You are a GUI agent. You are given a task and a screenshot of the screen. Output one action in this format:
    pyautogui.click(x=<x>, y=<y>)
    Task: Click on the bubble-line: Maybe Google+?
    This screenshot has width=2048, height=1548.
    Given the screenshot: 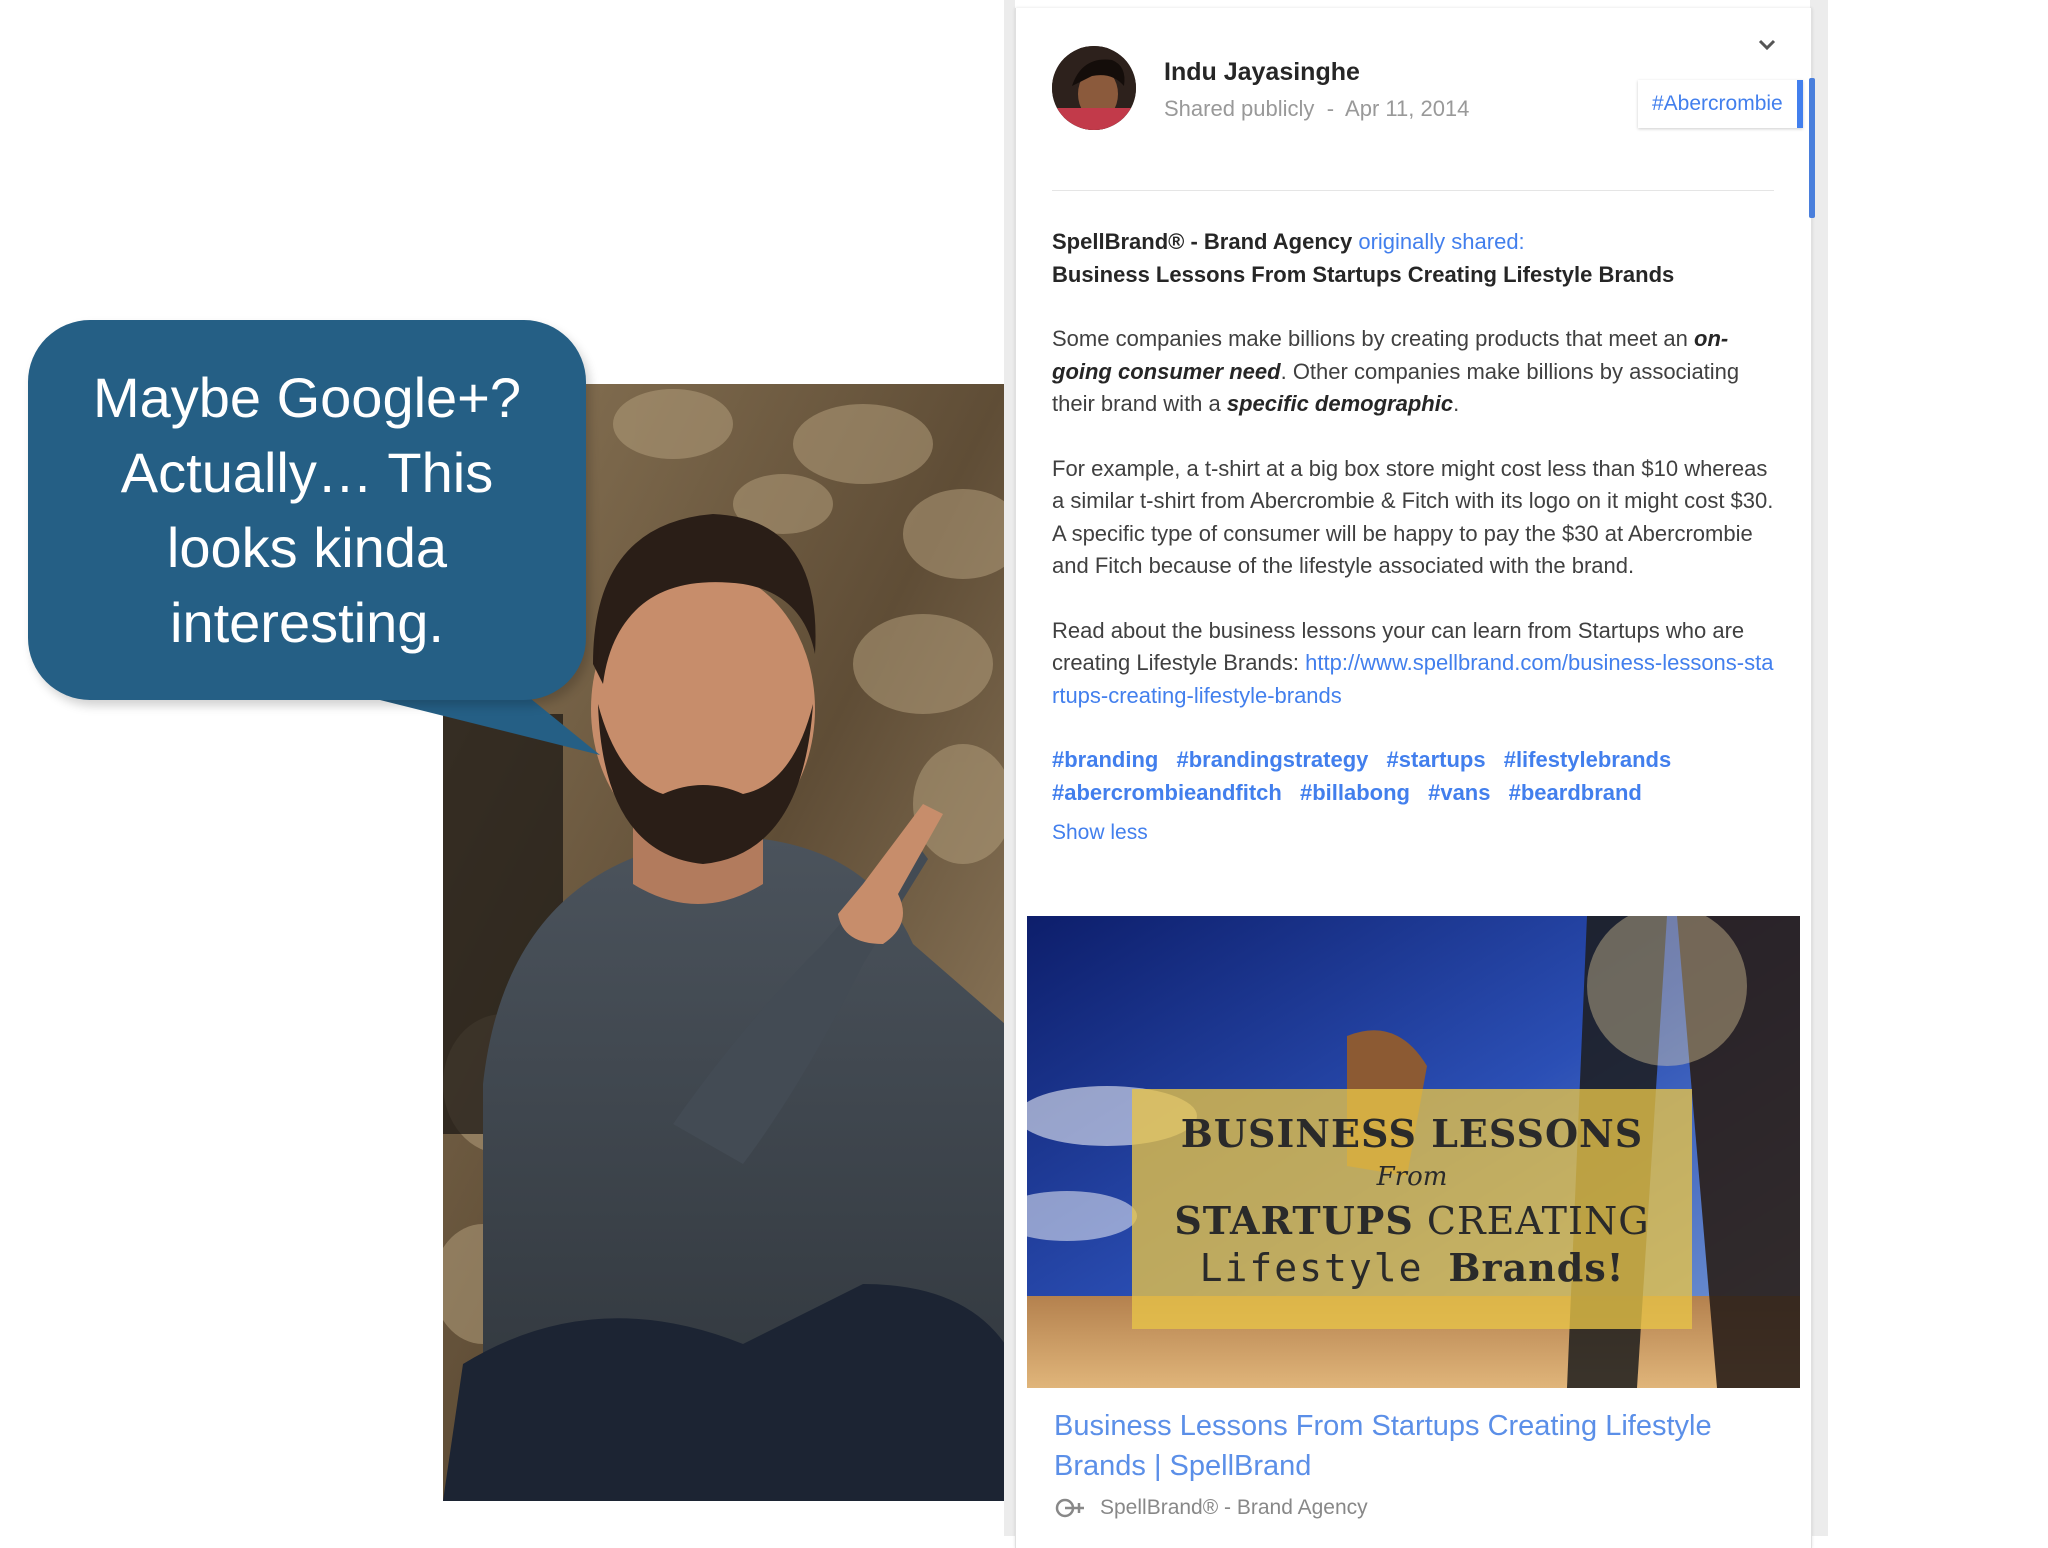 What is the action you would take?
    pyautogui.click(x=307, y=397)
    